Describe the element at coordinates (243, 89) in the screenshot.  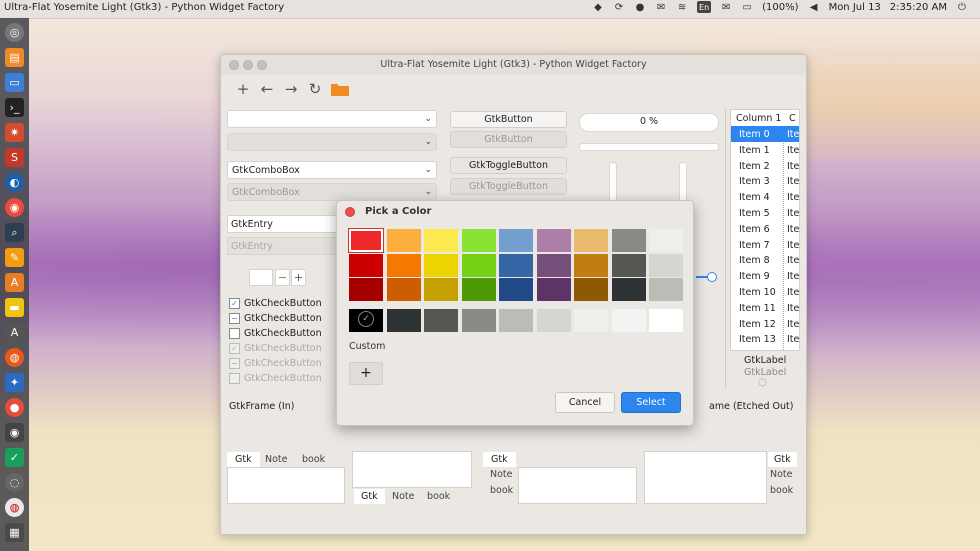
I see `add-icon: +` at that location.